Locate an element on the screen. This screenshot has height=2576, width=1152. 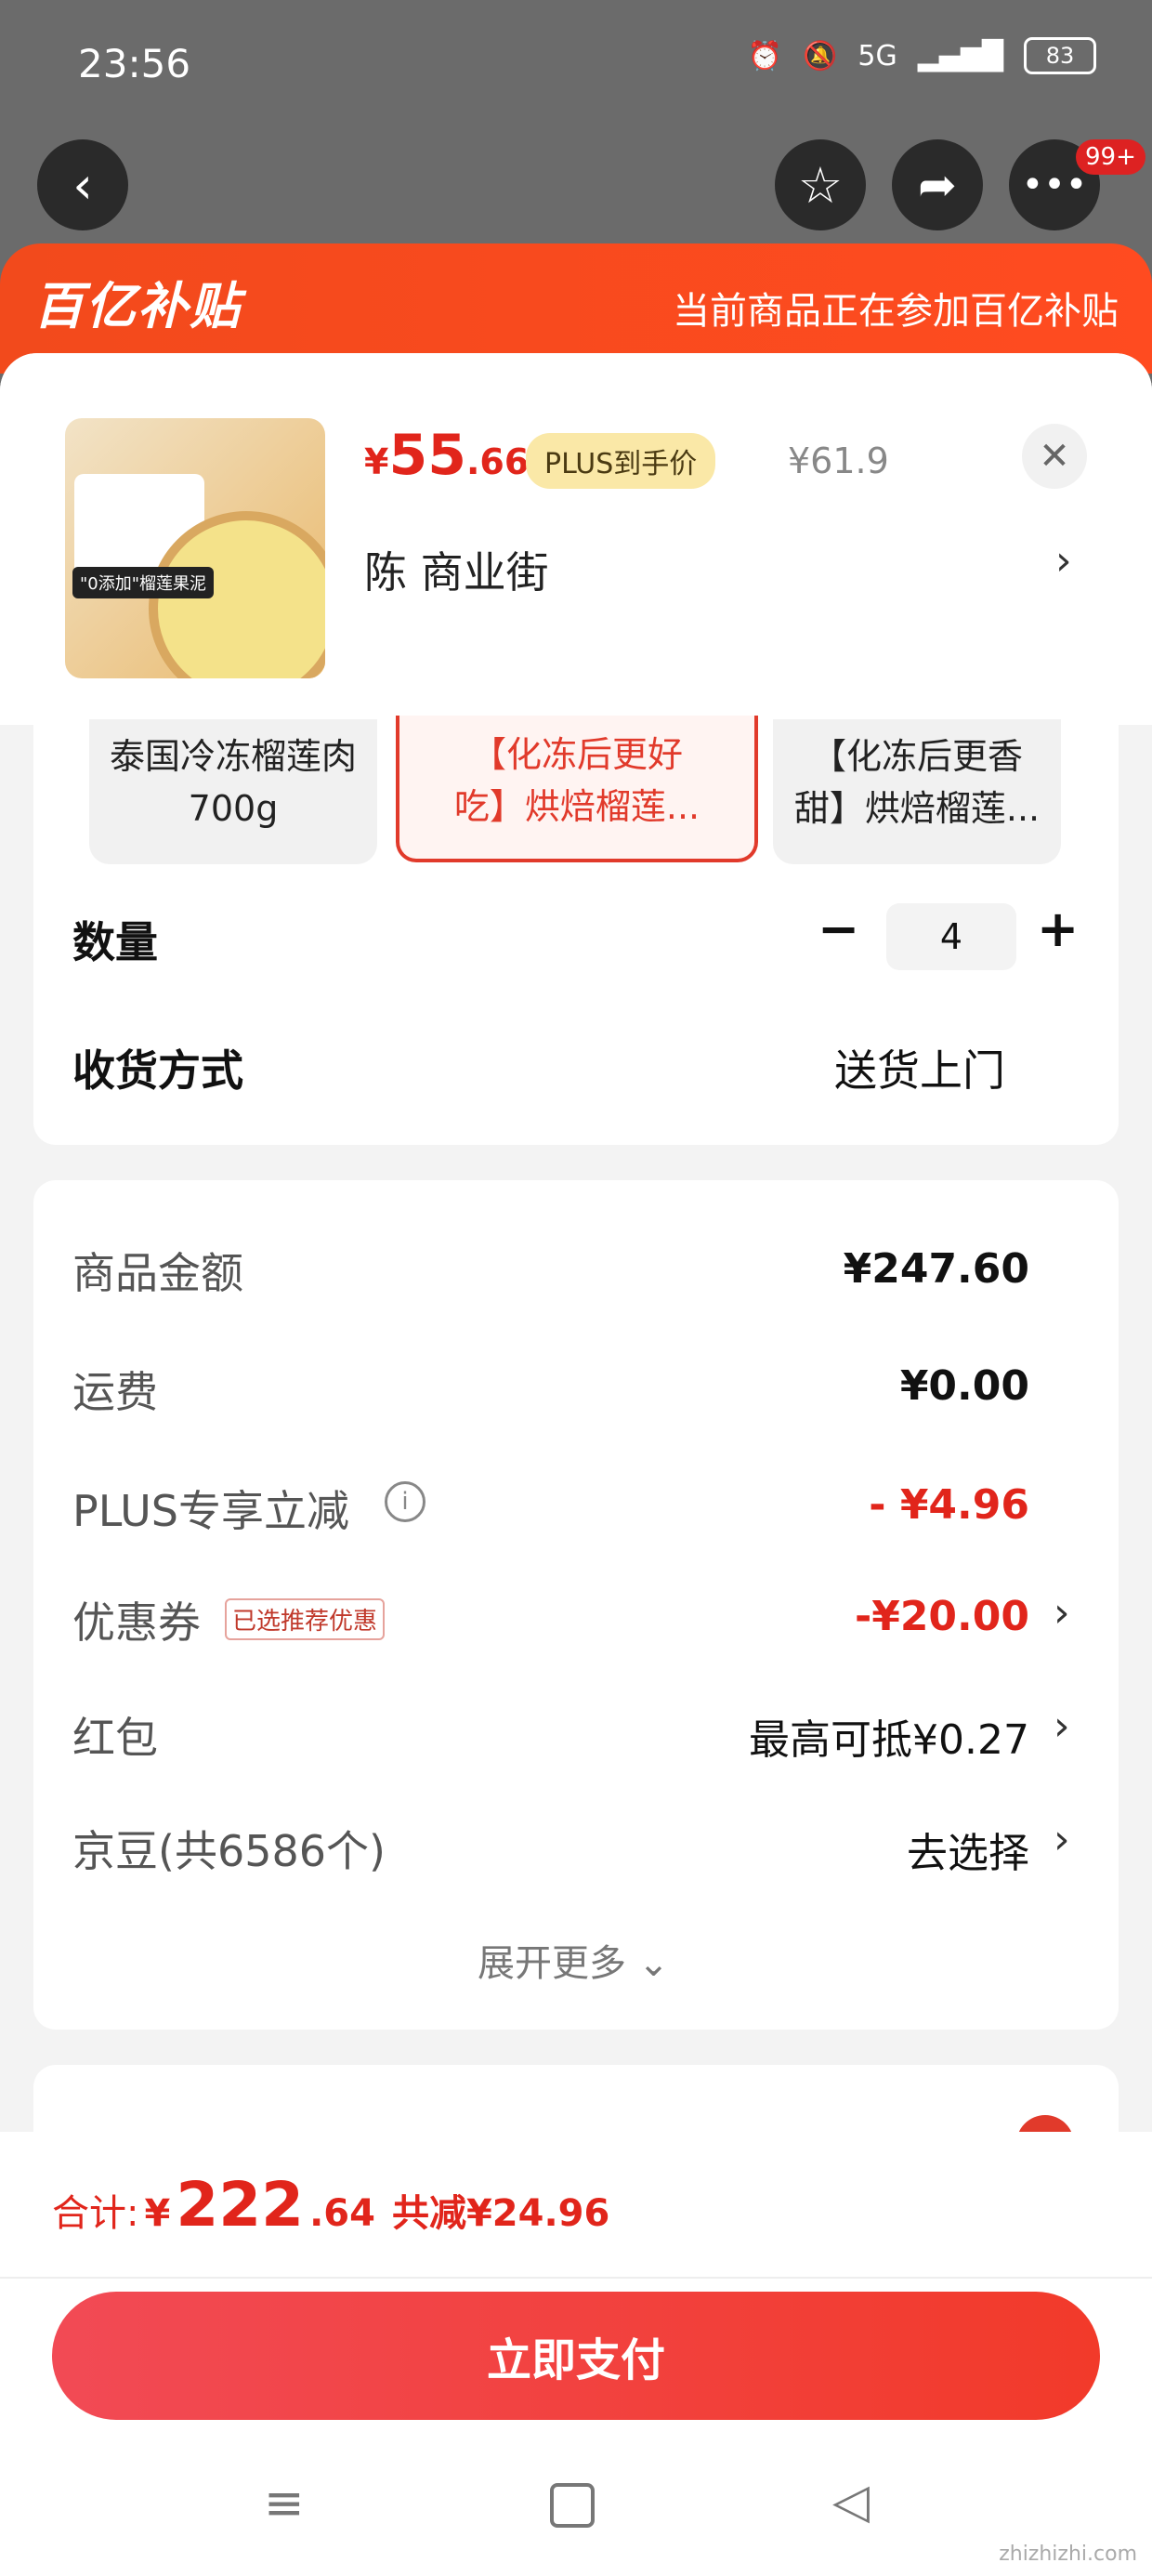
price-integer: 55 is located at coordinates (427, 455).